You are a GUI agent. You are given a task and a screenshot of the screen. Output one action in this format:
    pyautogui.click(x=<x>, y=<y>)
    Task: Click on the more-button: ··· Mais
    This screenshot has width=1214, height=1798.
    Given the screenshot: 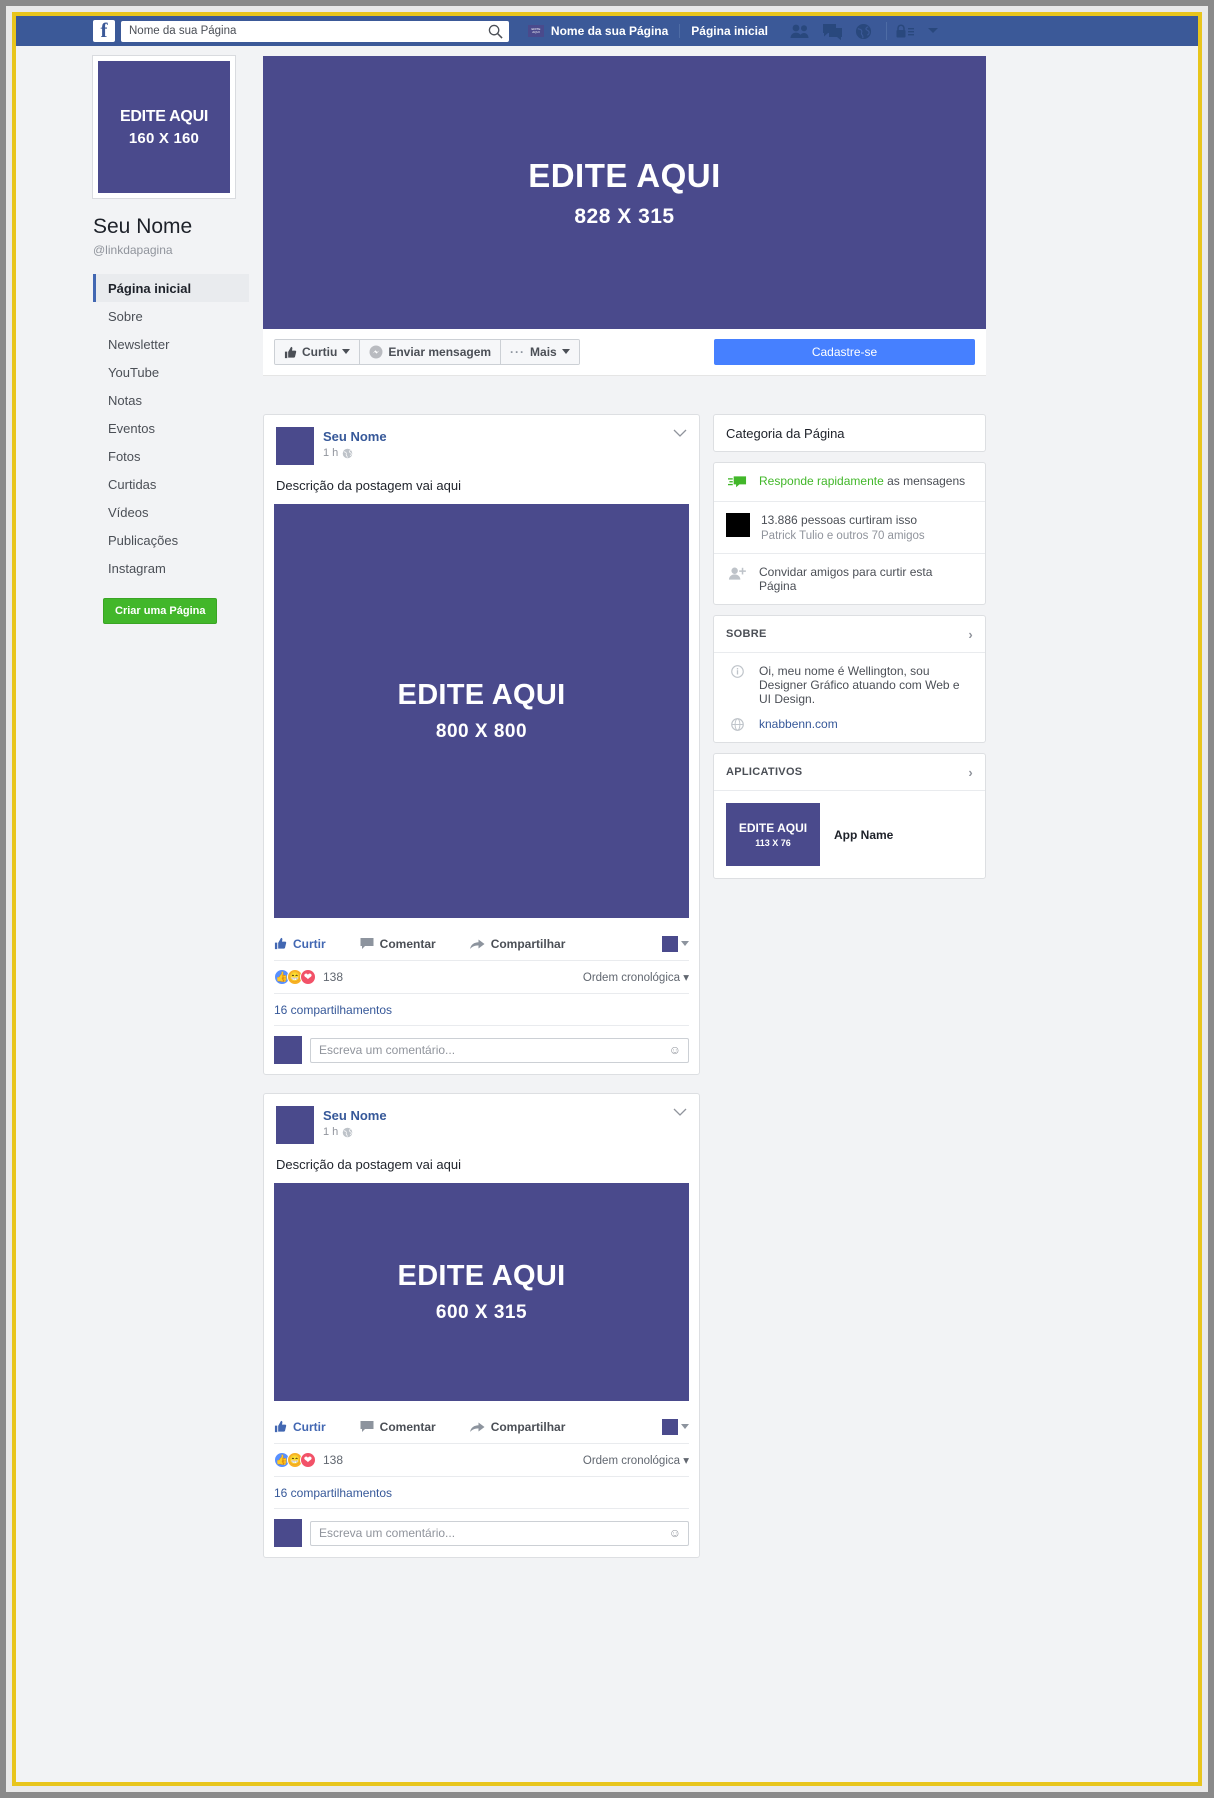 What is the action you would take?
    pyautogui.click(x=540, y=352)
    